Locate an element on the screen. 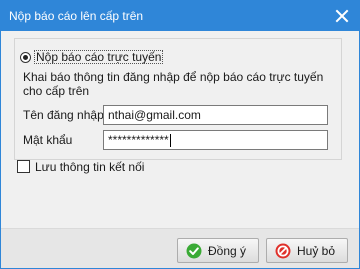 The width and height of the screenshot is (360, 269). online-submit-radio-label: Nộp báo cáo trực tuyến is located at coordinates (99, 57).